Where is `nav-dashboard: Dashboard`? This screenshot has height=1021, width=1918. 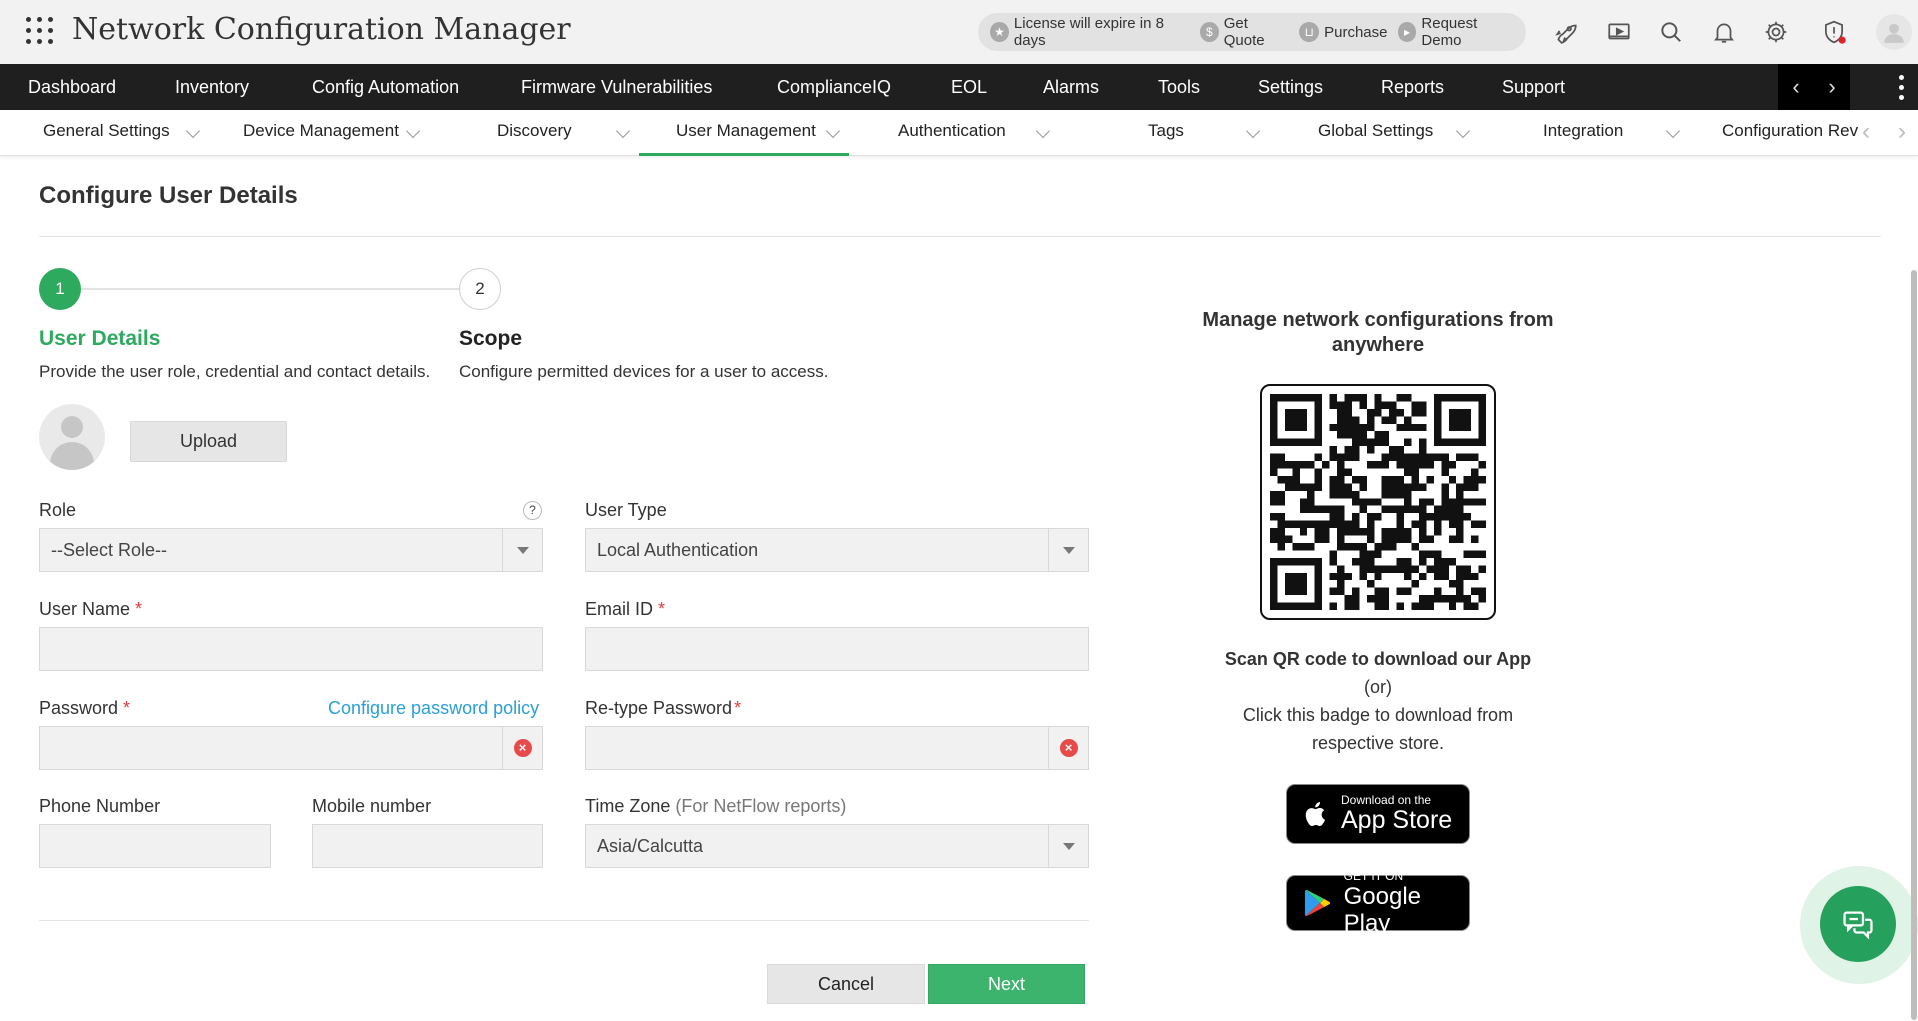 nav-dashboard: Dashboard is located at coordinates (72, 87).